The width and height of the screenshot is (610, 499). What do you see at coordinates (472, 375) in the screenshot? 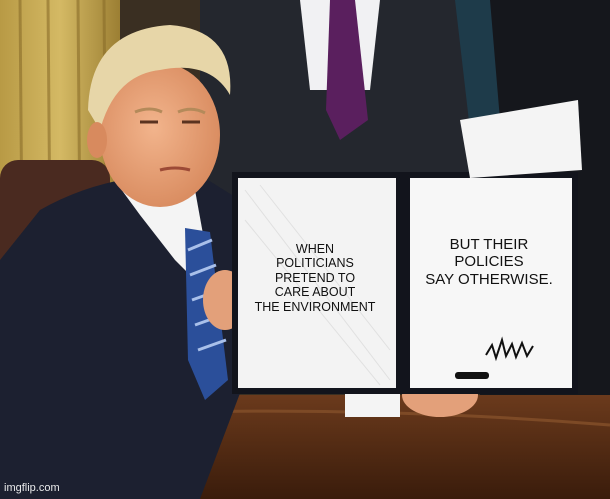
I see `pen` at bounding box center [472, 375].